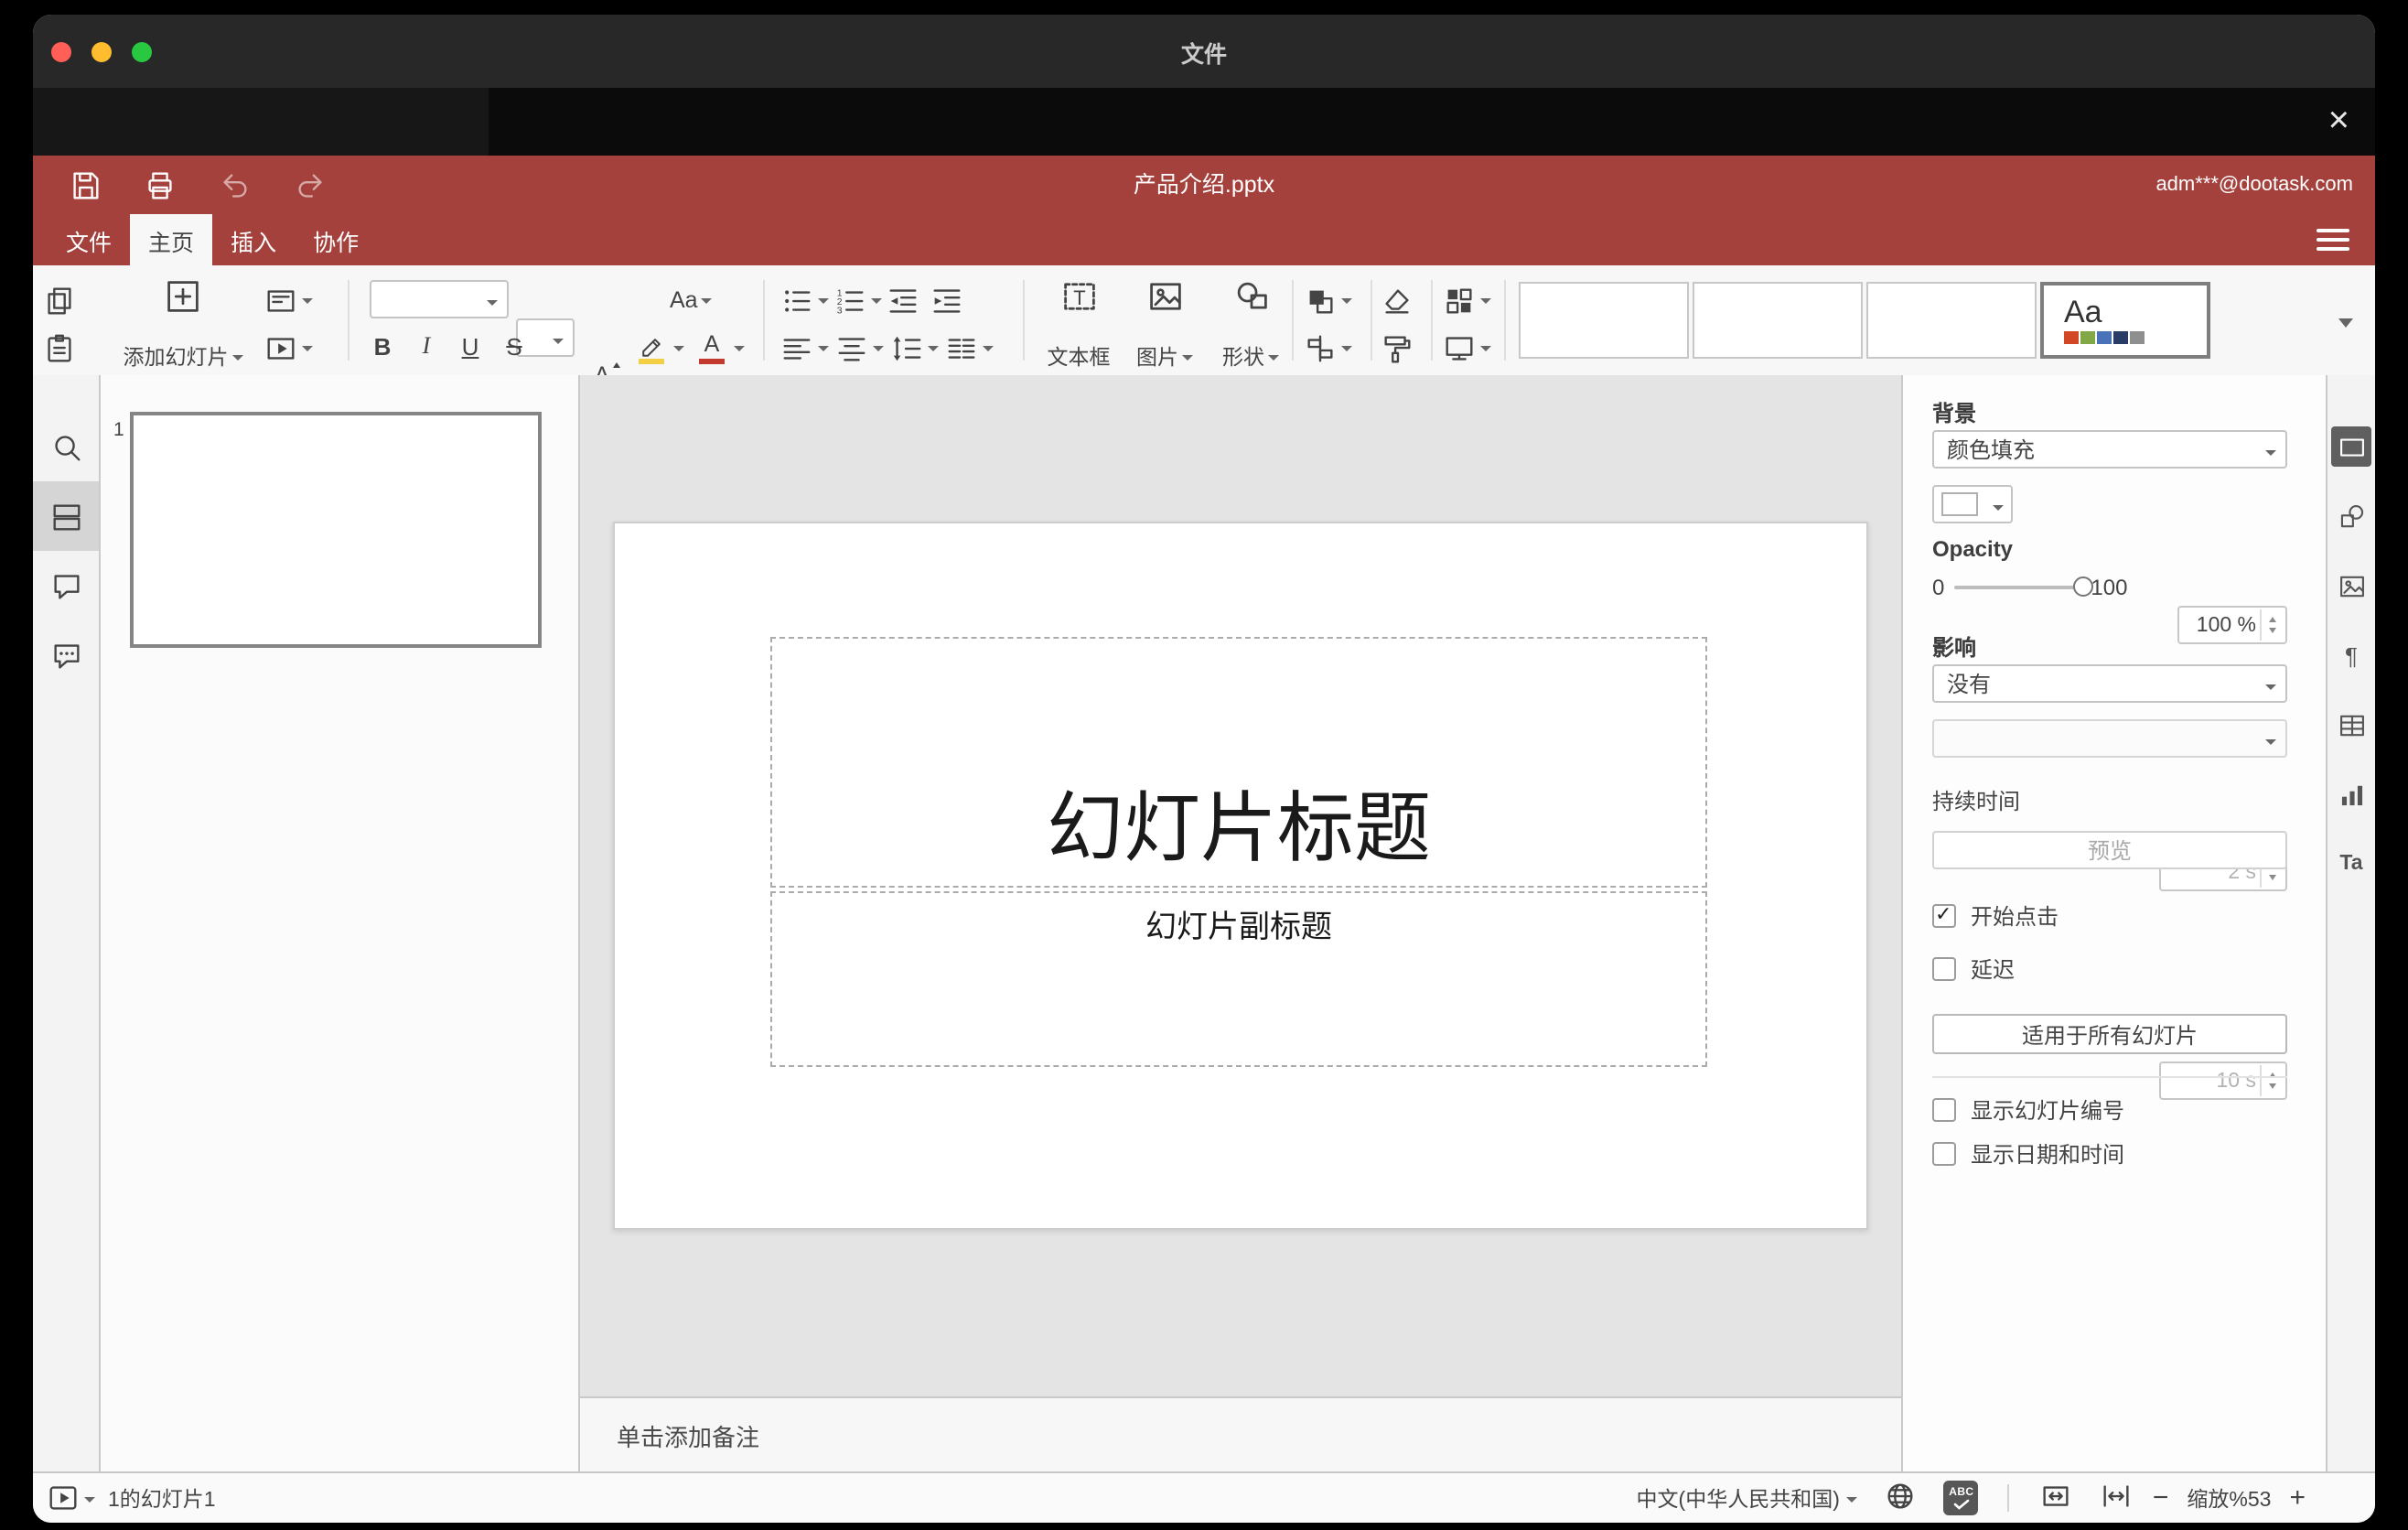  What do you see at coordinates (1078, 326) in the screenshot?
I see `insert-textbox-button: T 文本框` at bounding box center [1078, 326].